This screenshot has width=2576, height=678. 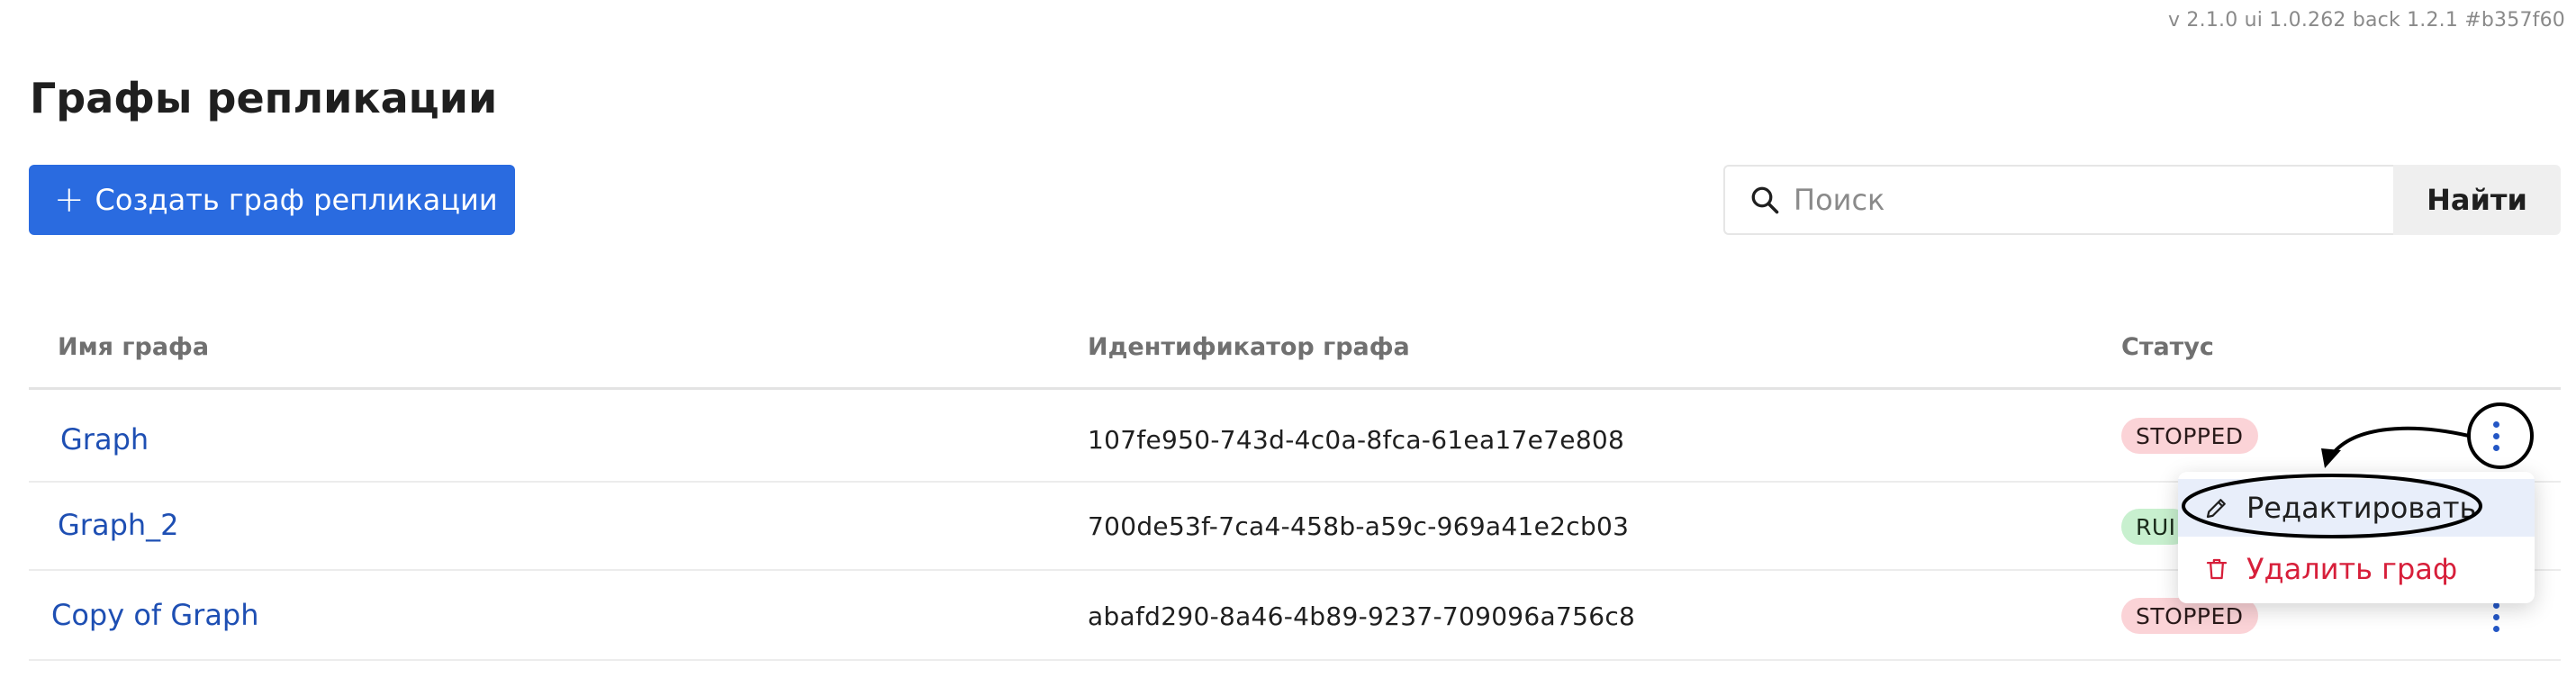 I want to click on graph-id: 107fe950-743d-4c0a-8fca-61ea17e7e808, so click(x=1356, y=440).